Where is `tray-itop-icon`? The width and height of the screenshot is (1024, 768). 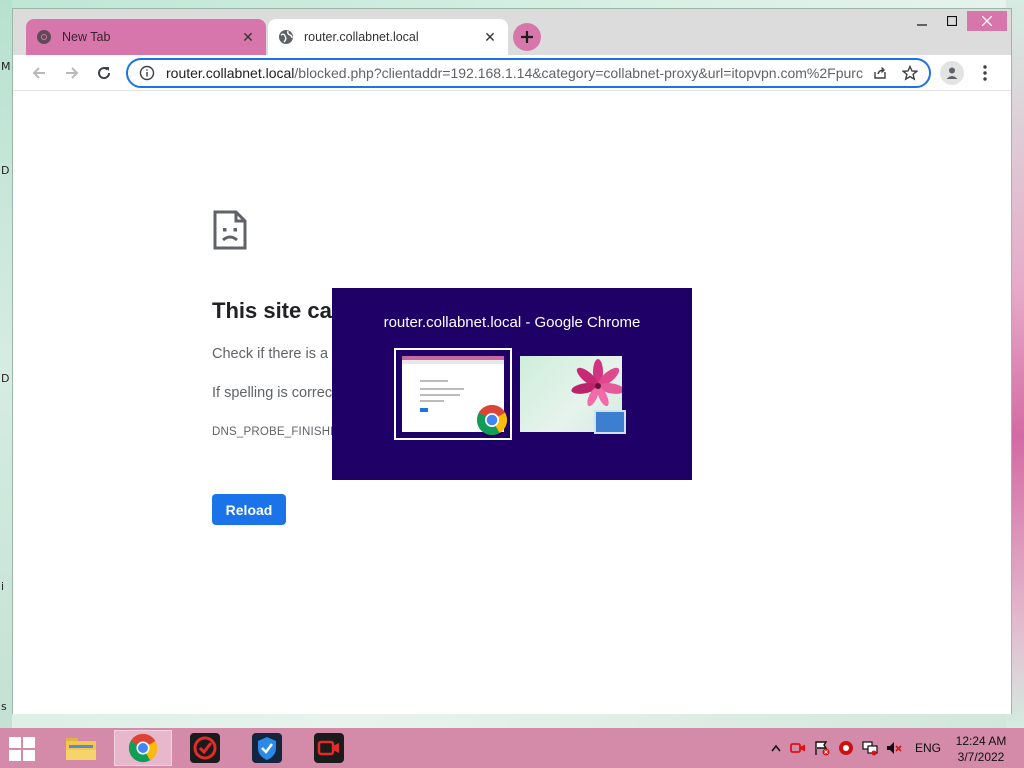
tray-itop-icon is located at coordinates (846, 748).